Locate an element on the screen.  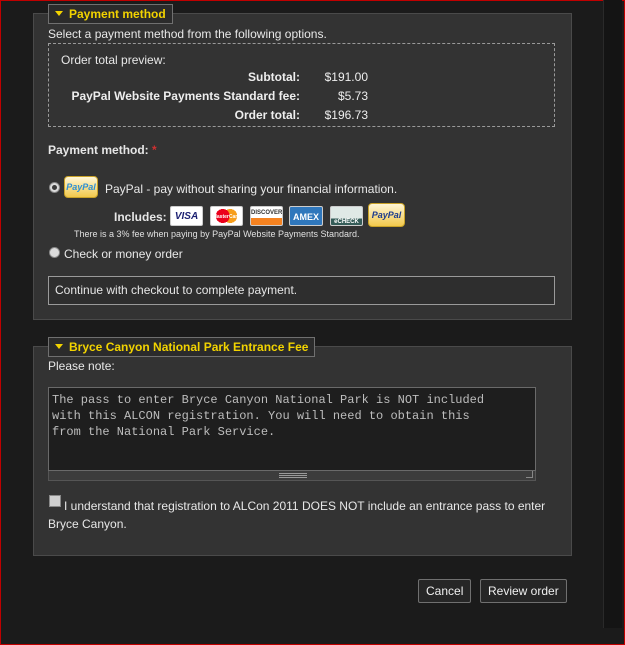
paypal-radio is located at coordinates (54, 187).